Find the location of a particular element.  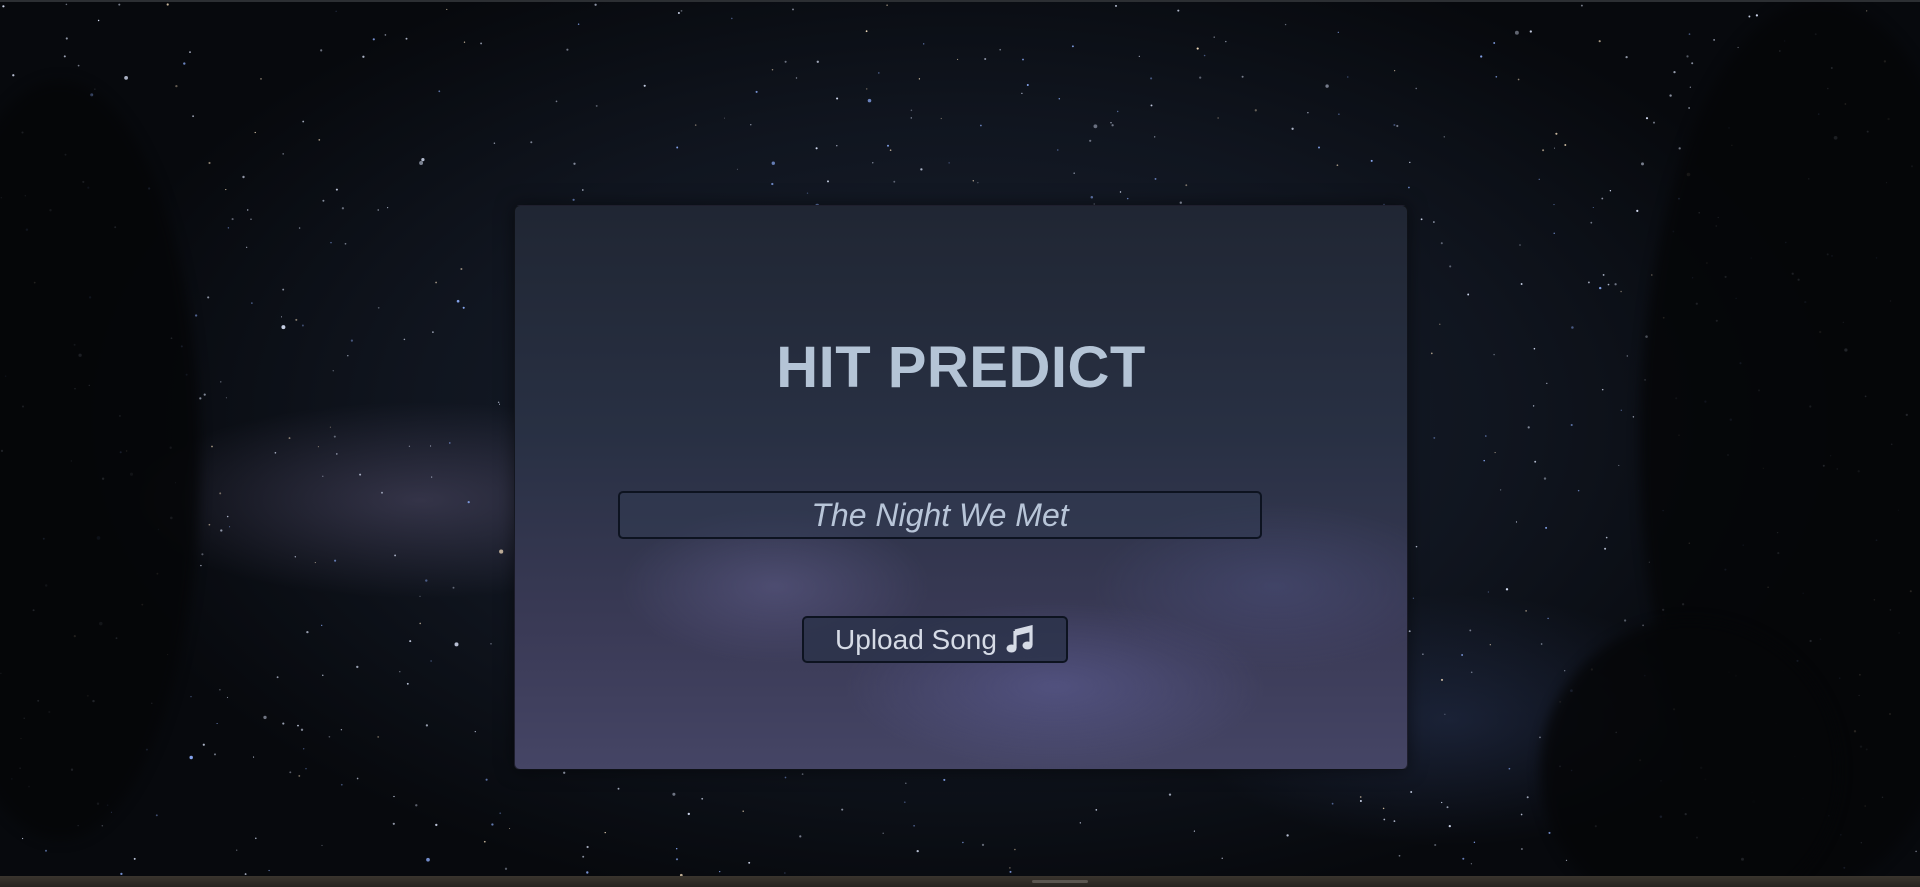

song-title-input is located at coordinates (940, 515).